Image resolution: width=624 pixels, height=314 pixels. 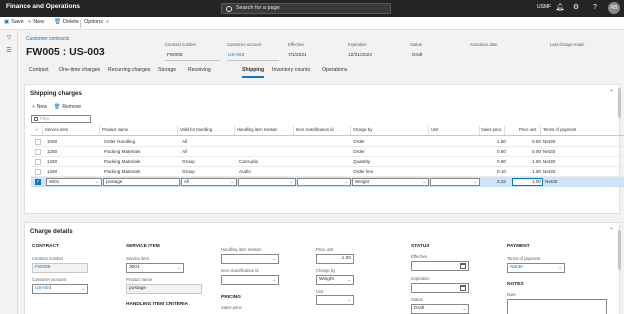 What do you see at coordinates (245, 171) in the screenshot?
I see `cell-handling-relation: Audio` at bounding box center [245, 171].